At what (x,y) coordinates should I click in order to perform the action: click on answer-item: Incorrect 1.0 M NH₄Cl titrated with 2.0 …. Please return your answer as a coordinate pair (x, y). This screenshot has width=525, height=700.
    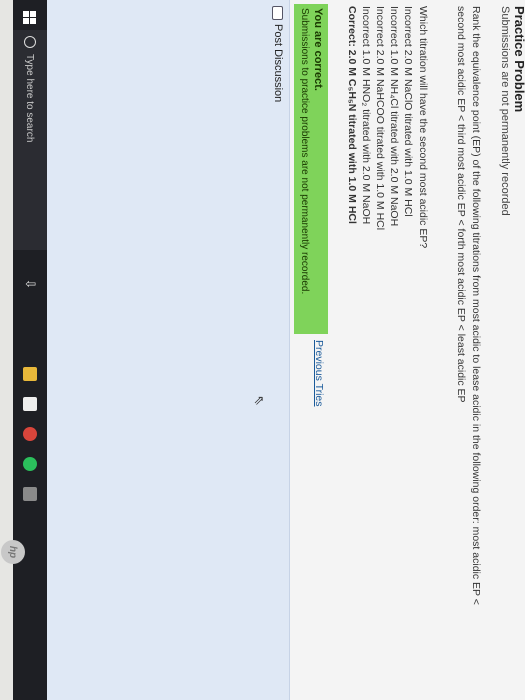
    Looking at the image, I should click on (394, 116).